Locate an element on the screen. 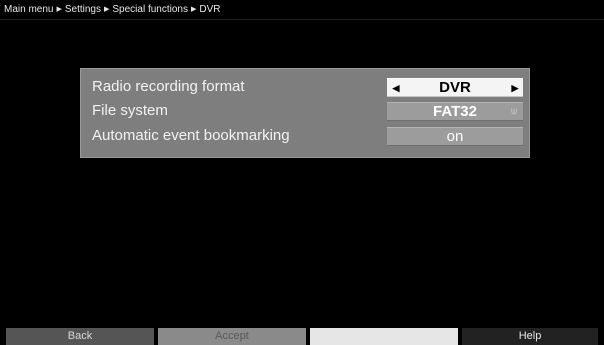 The width and height of the screenshot is (604, 345). setting-row-file-system: File system FAT32 ⍦ is located at coordinates (306, 111).